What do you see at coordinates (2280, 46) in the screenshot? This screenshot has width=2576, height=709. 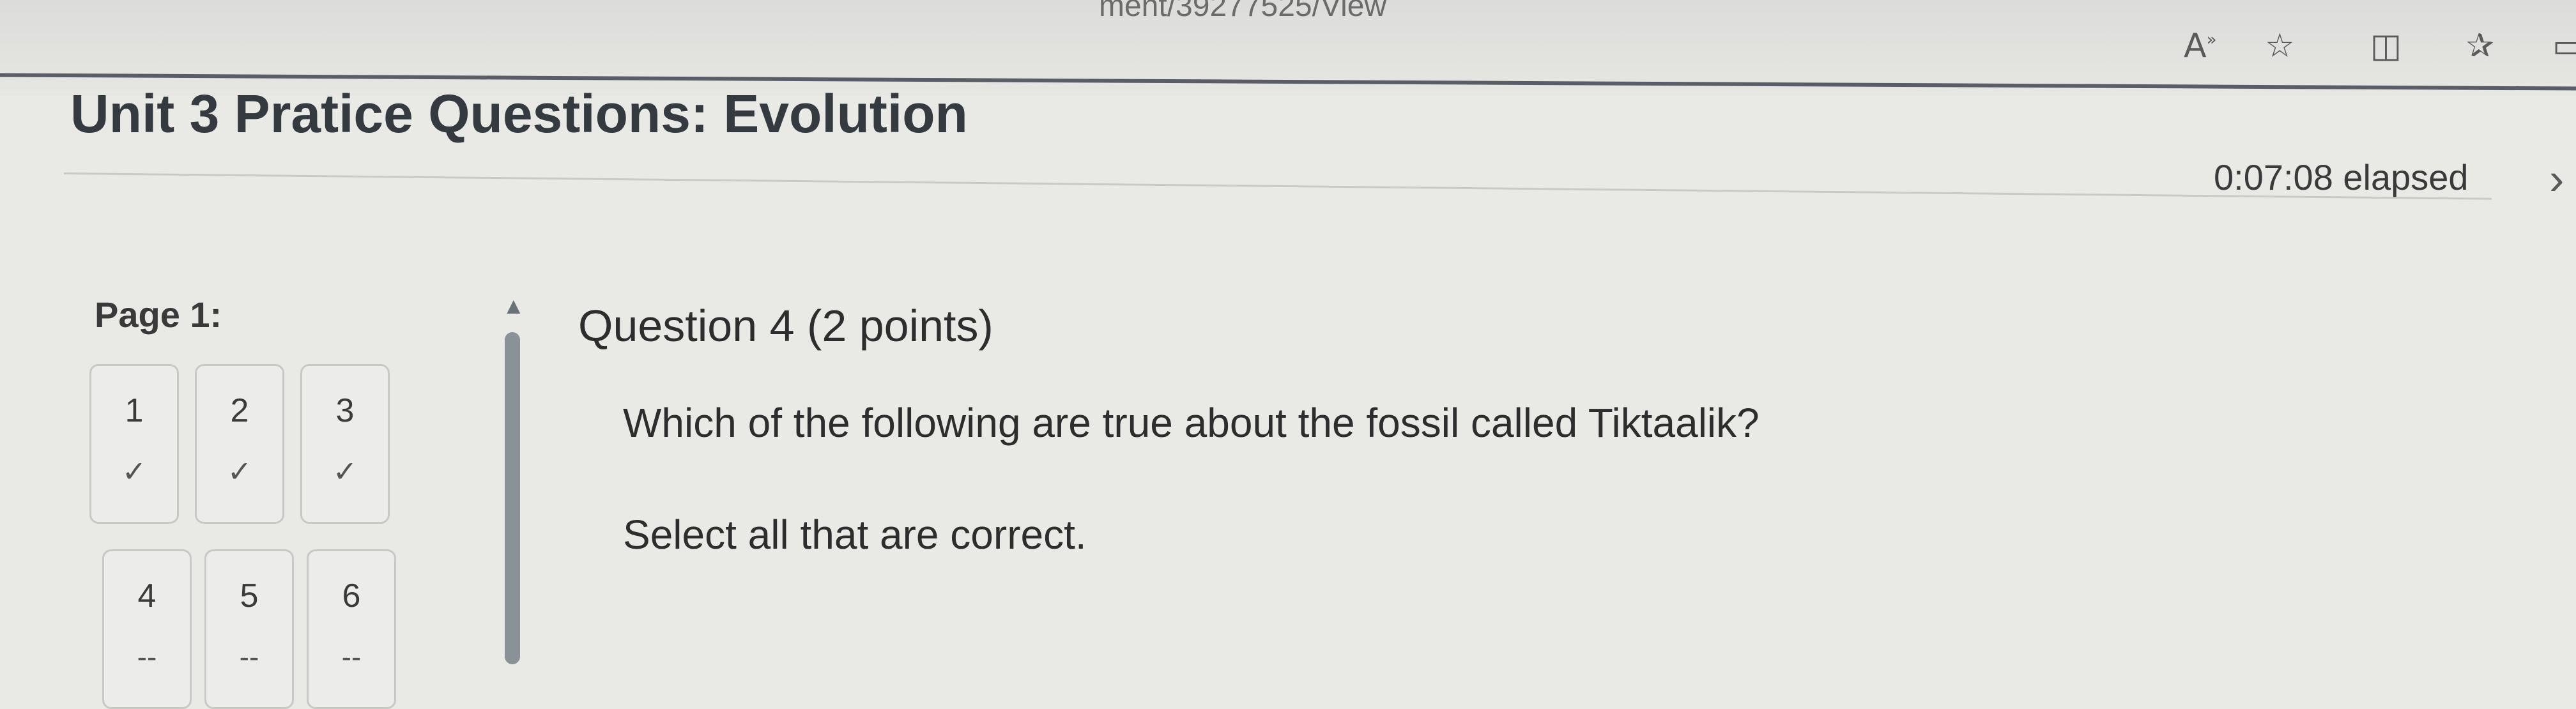 I see `favorite-star-icon: ☆` at bounding box center [2280, 46].